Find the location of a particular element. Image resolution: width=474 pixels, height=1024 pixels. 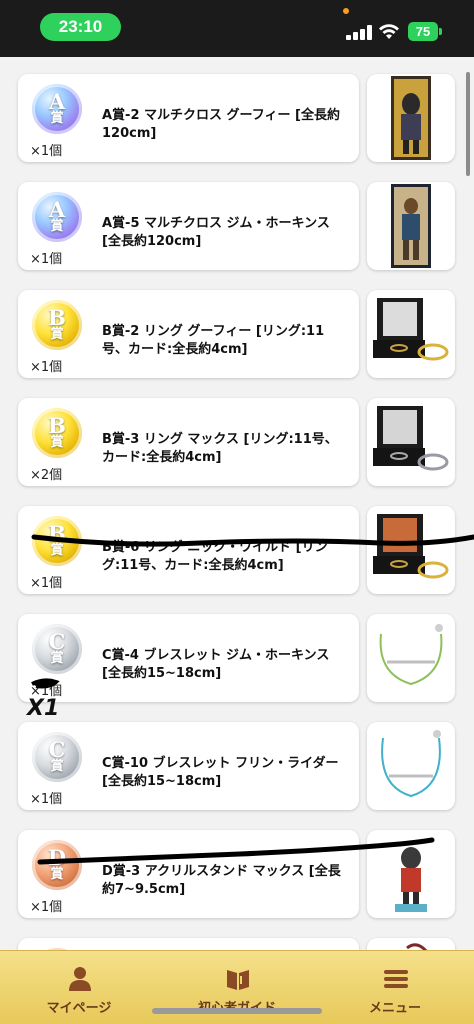

multicross-goofy-image is located at coordinates (411, 118).